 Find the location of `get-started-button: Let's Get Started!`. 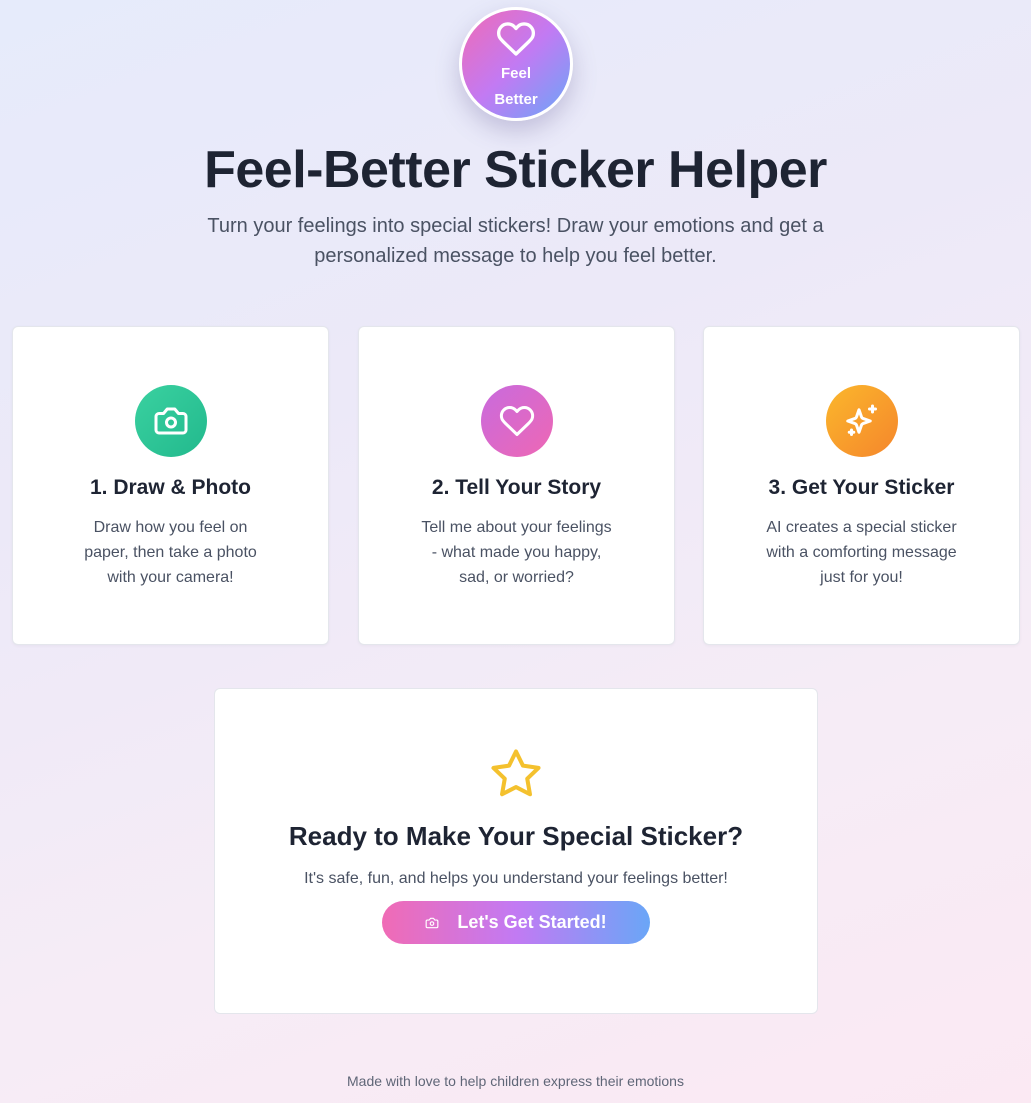

get-started-button: Let's Get Started! is located at coordinates (516, 922).